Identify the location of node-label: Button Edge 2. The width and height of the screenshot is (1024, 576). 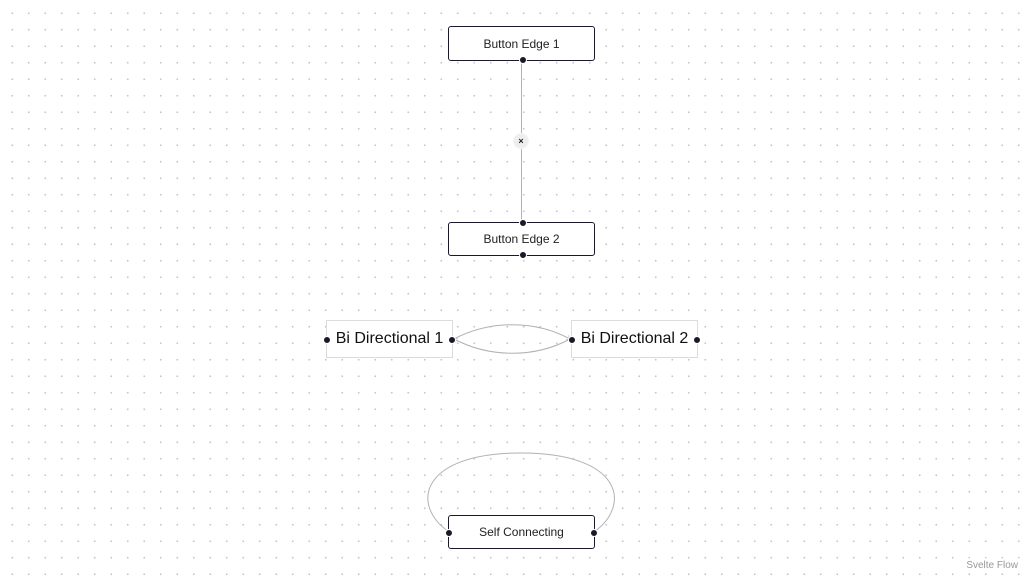
(521, 239).